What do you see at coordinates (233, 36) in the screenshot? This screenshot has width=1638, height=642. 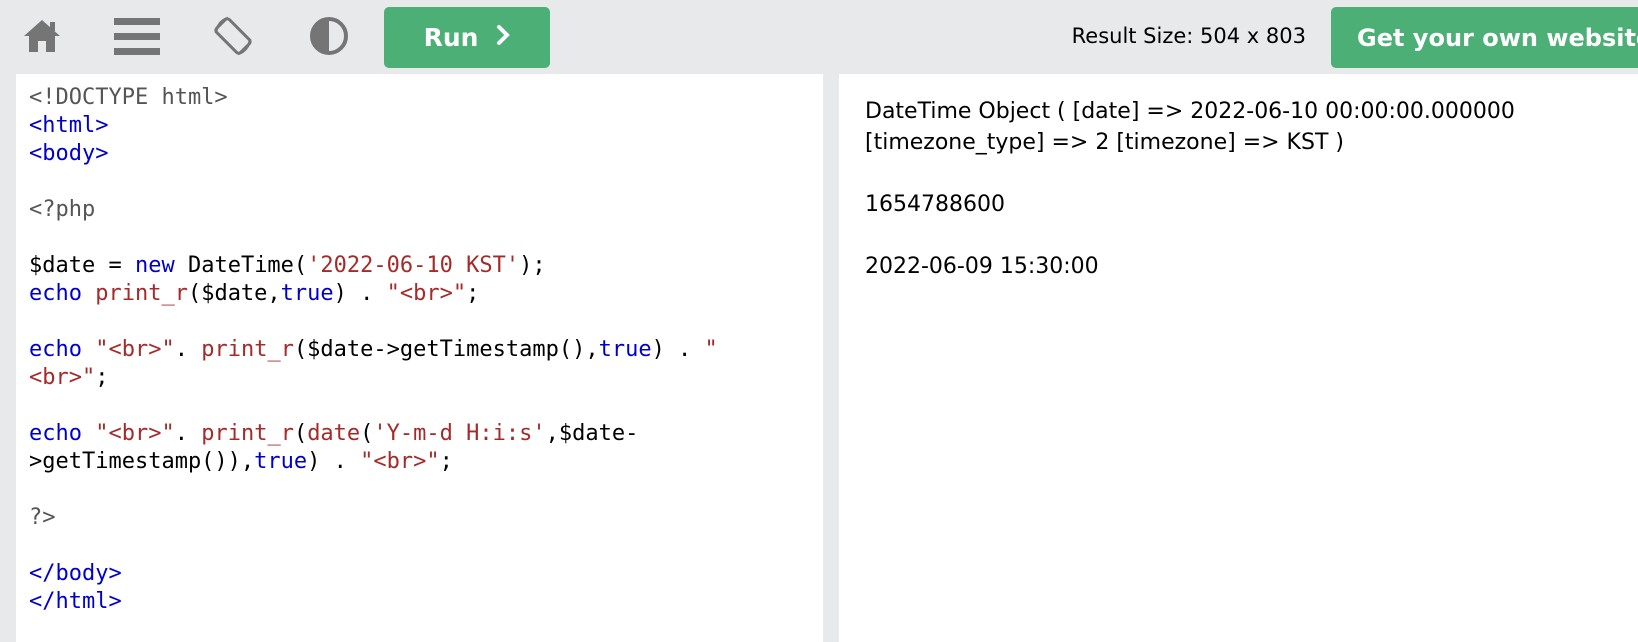 I see `rotate-icon` at bounding box center [233, 36].